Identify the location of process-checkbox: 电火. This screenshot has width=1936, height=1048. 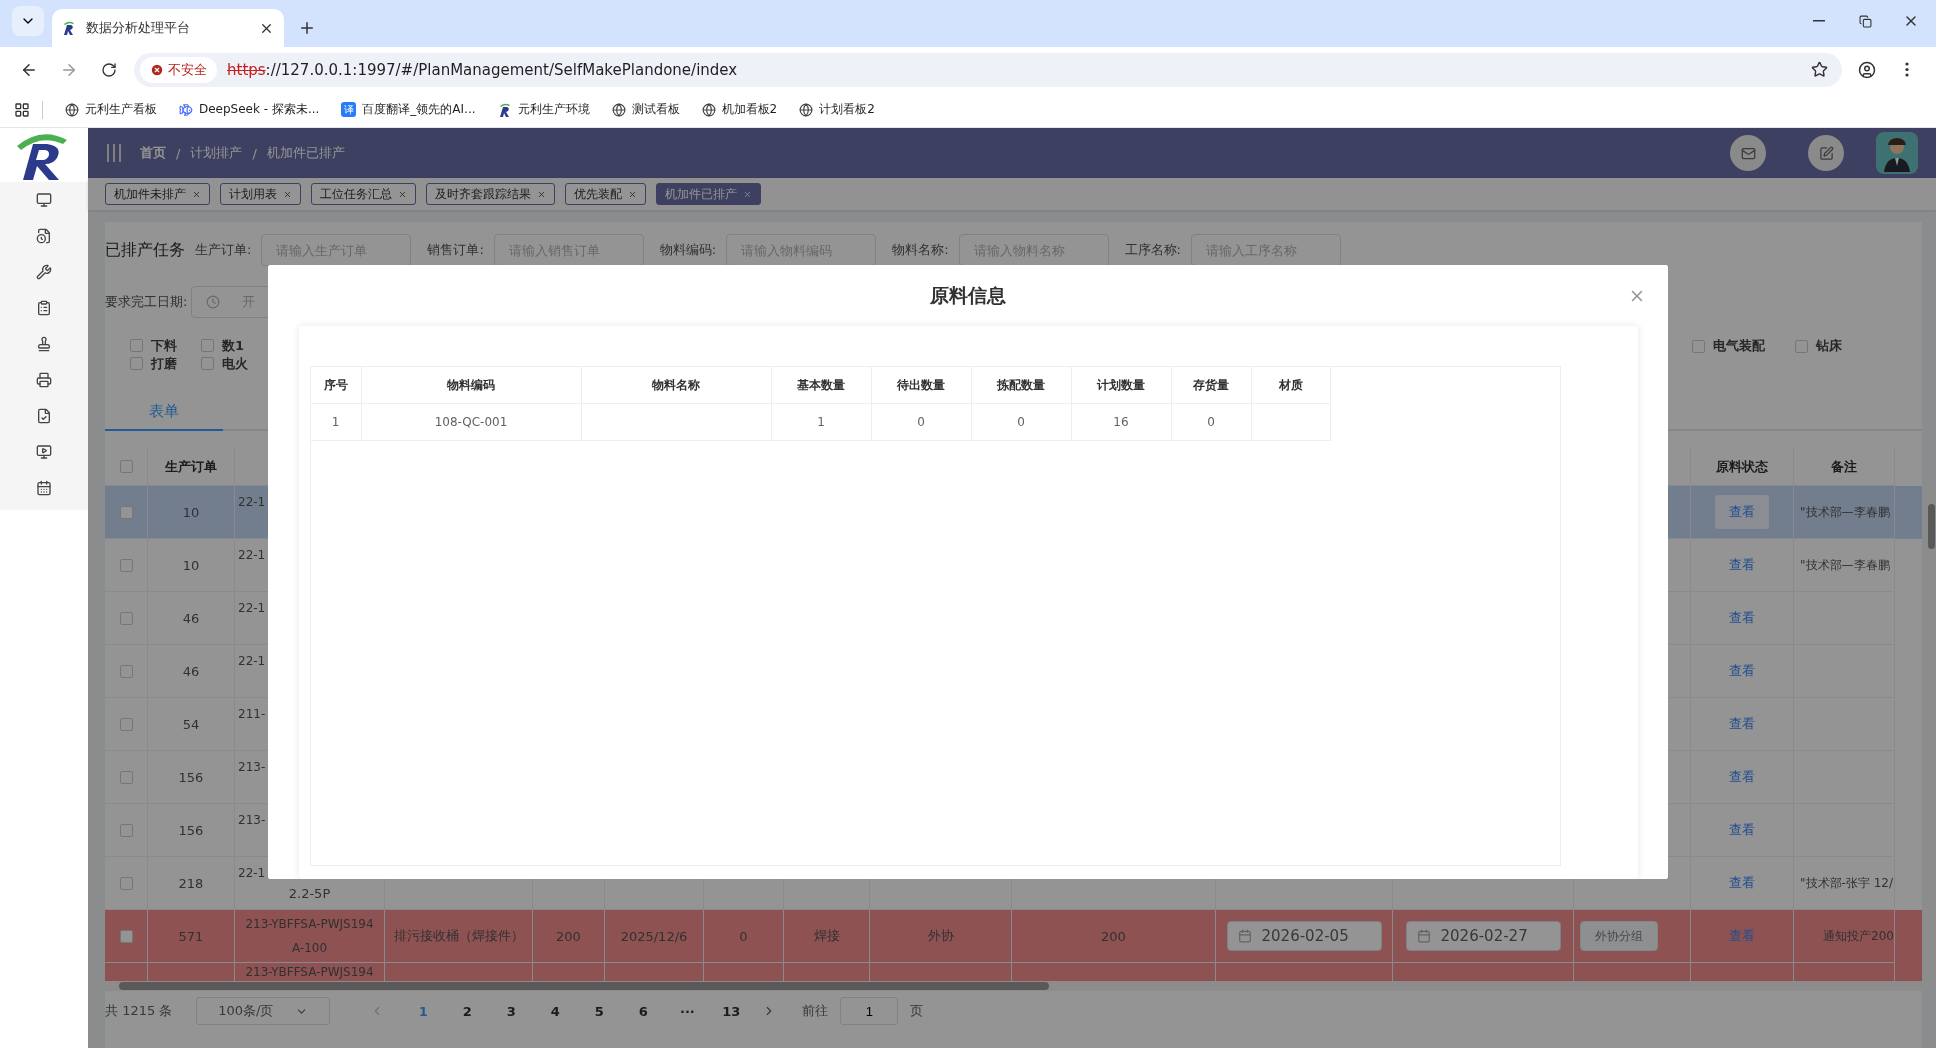
(224, 363).